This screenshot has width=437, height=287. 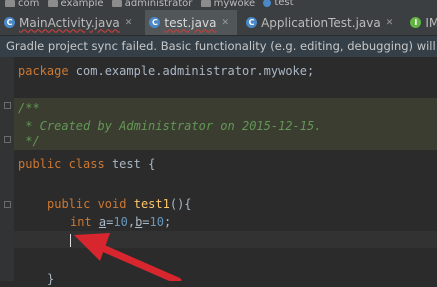 What do you see at coordinates (225, 4) in the screenshot?
I see `breadcrumb-item-mywoke: mywoke` at bounding box center [225, 4].